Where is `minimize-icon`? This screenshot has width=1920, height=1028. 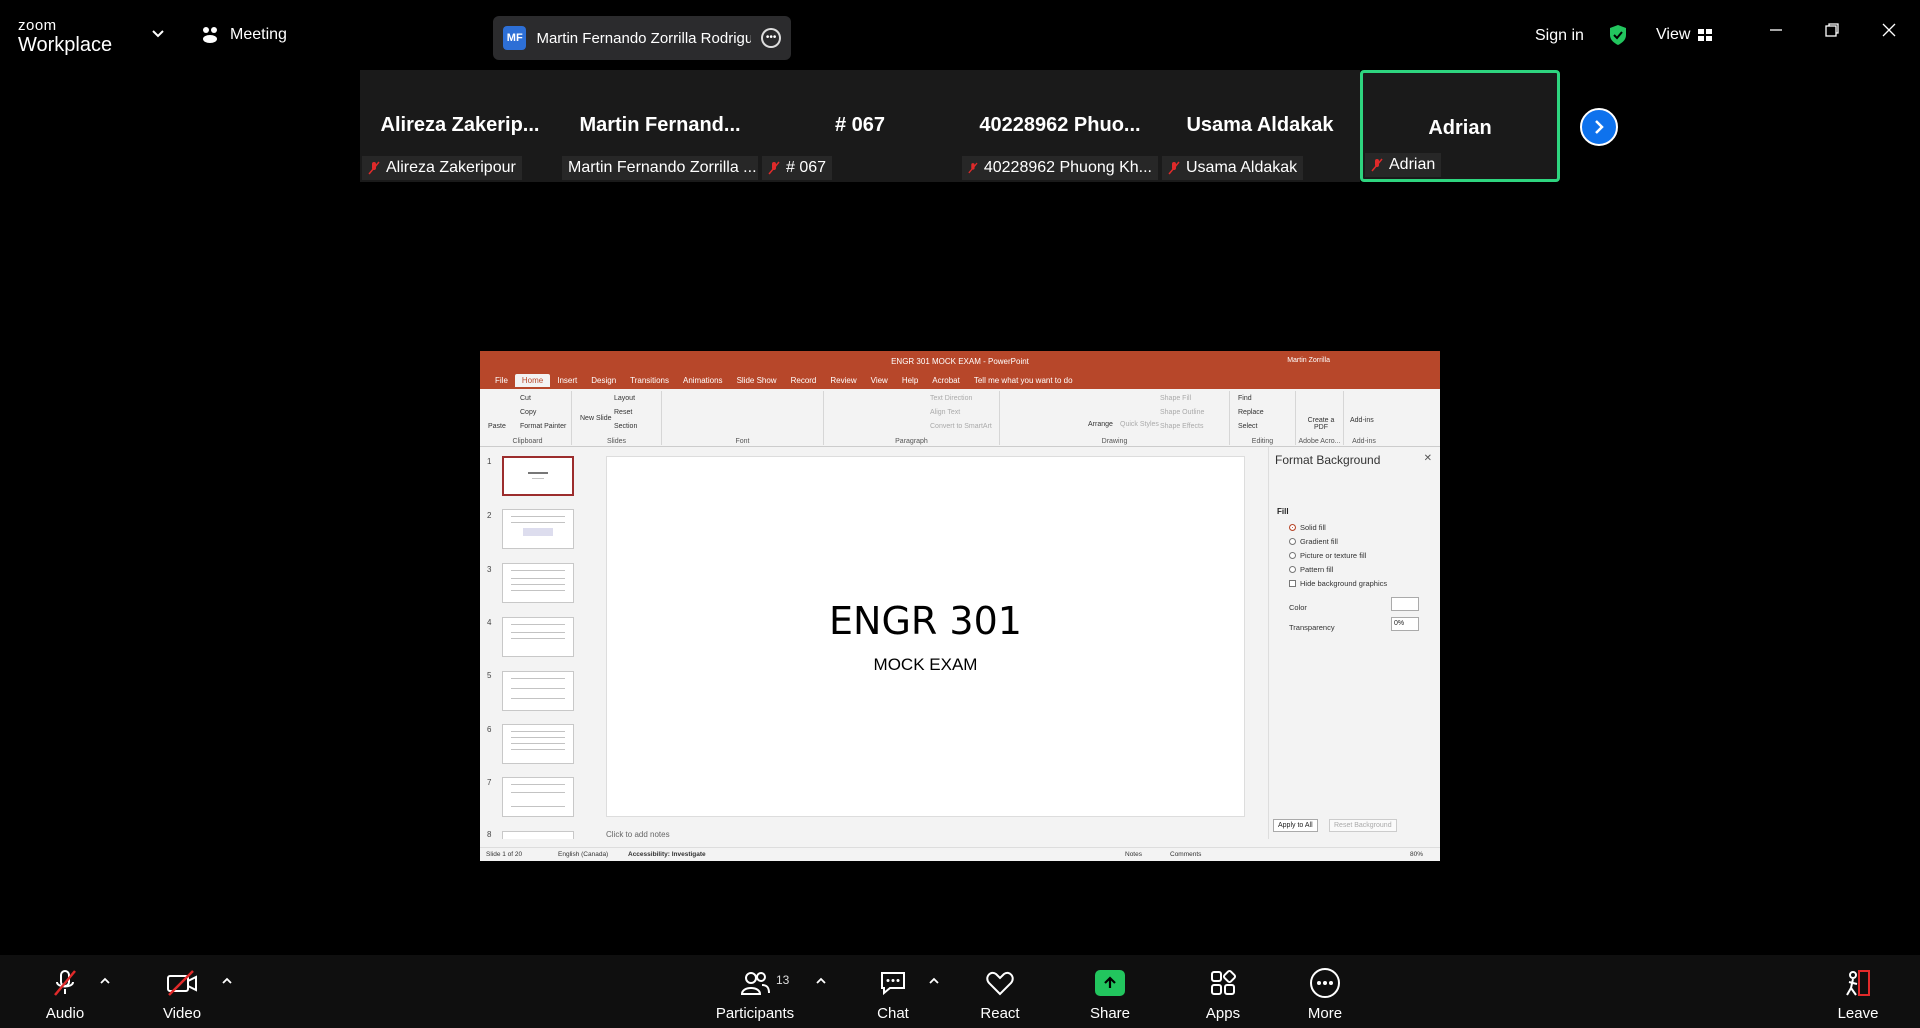 minimize-icon is located at coordinates (1776, 30).